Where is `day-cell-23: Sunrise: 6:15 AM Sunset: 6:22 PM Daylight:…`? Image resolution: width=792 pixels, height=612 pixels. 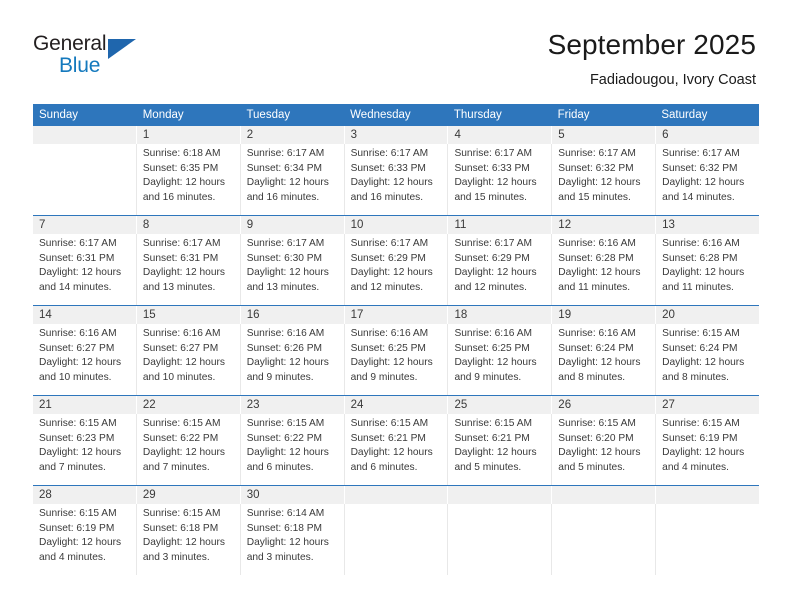 day-cell-23: Sunrise: 6:15 AM Sunset: 6:22 PM Daylight:… is located at coordinates (293, 449).